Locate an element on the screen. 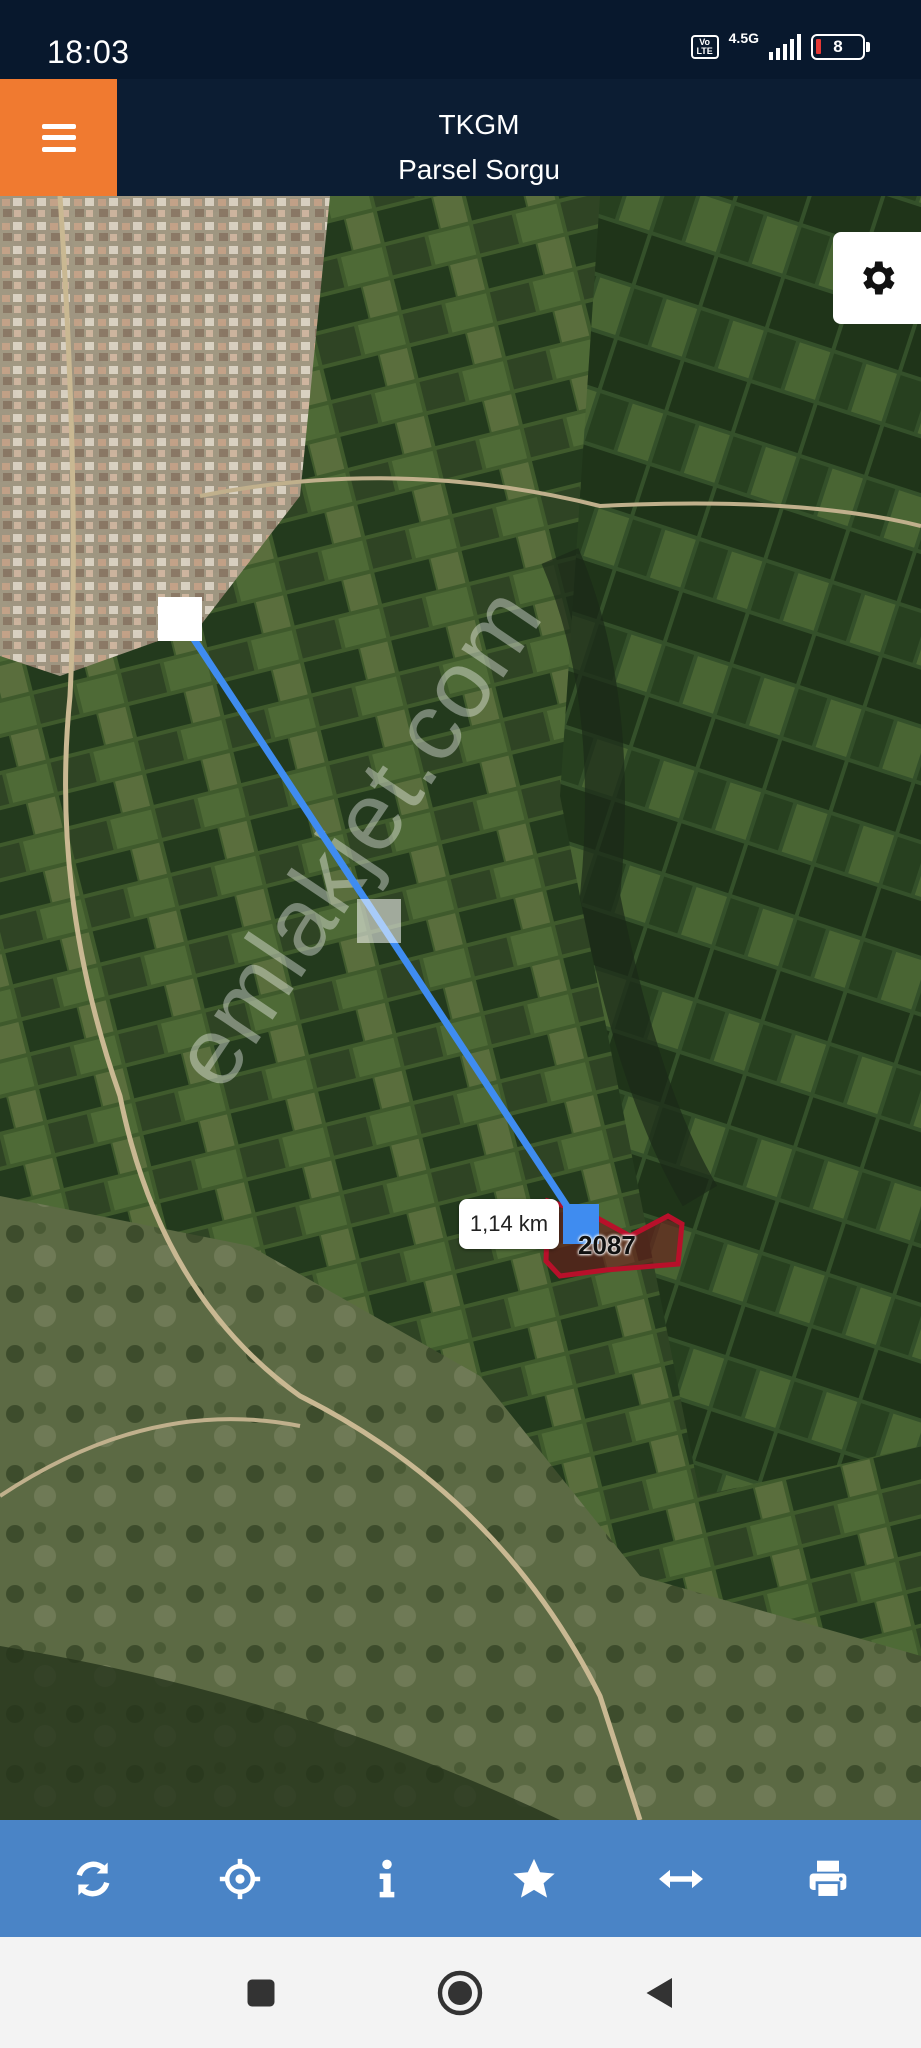  gear-icon is located at coordinates (879, 278).